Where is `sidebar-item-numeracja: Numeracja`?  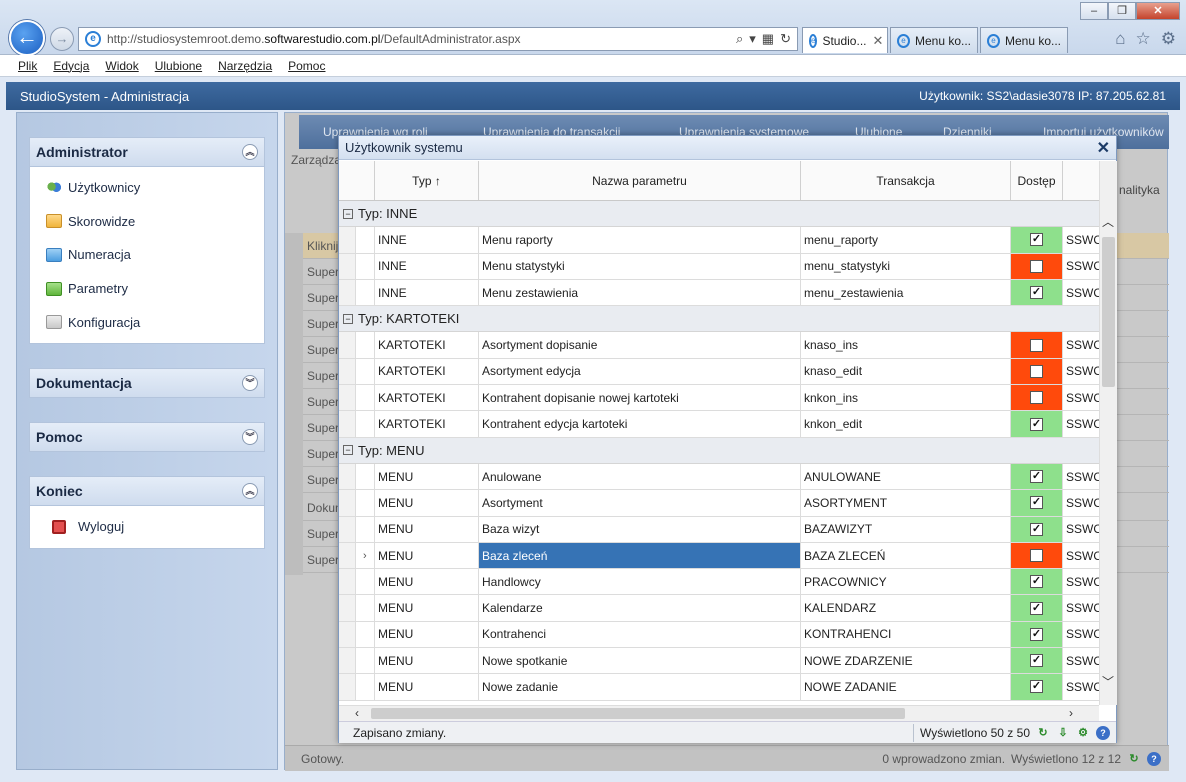 sidebar-item-numeracja: Numeracja is located at coordinates (147, 255).